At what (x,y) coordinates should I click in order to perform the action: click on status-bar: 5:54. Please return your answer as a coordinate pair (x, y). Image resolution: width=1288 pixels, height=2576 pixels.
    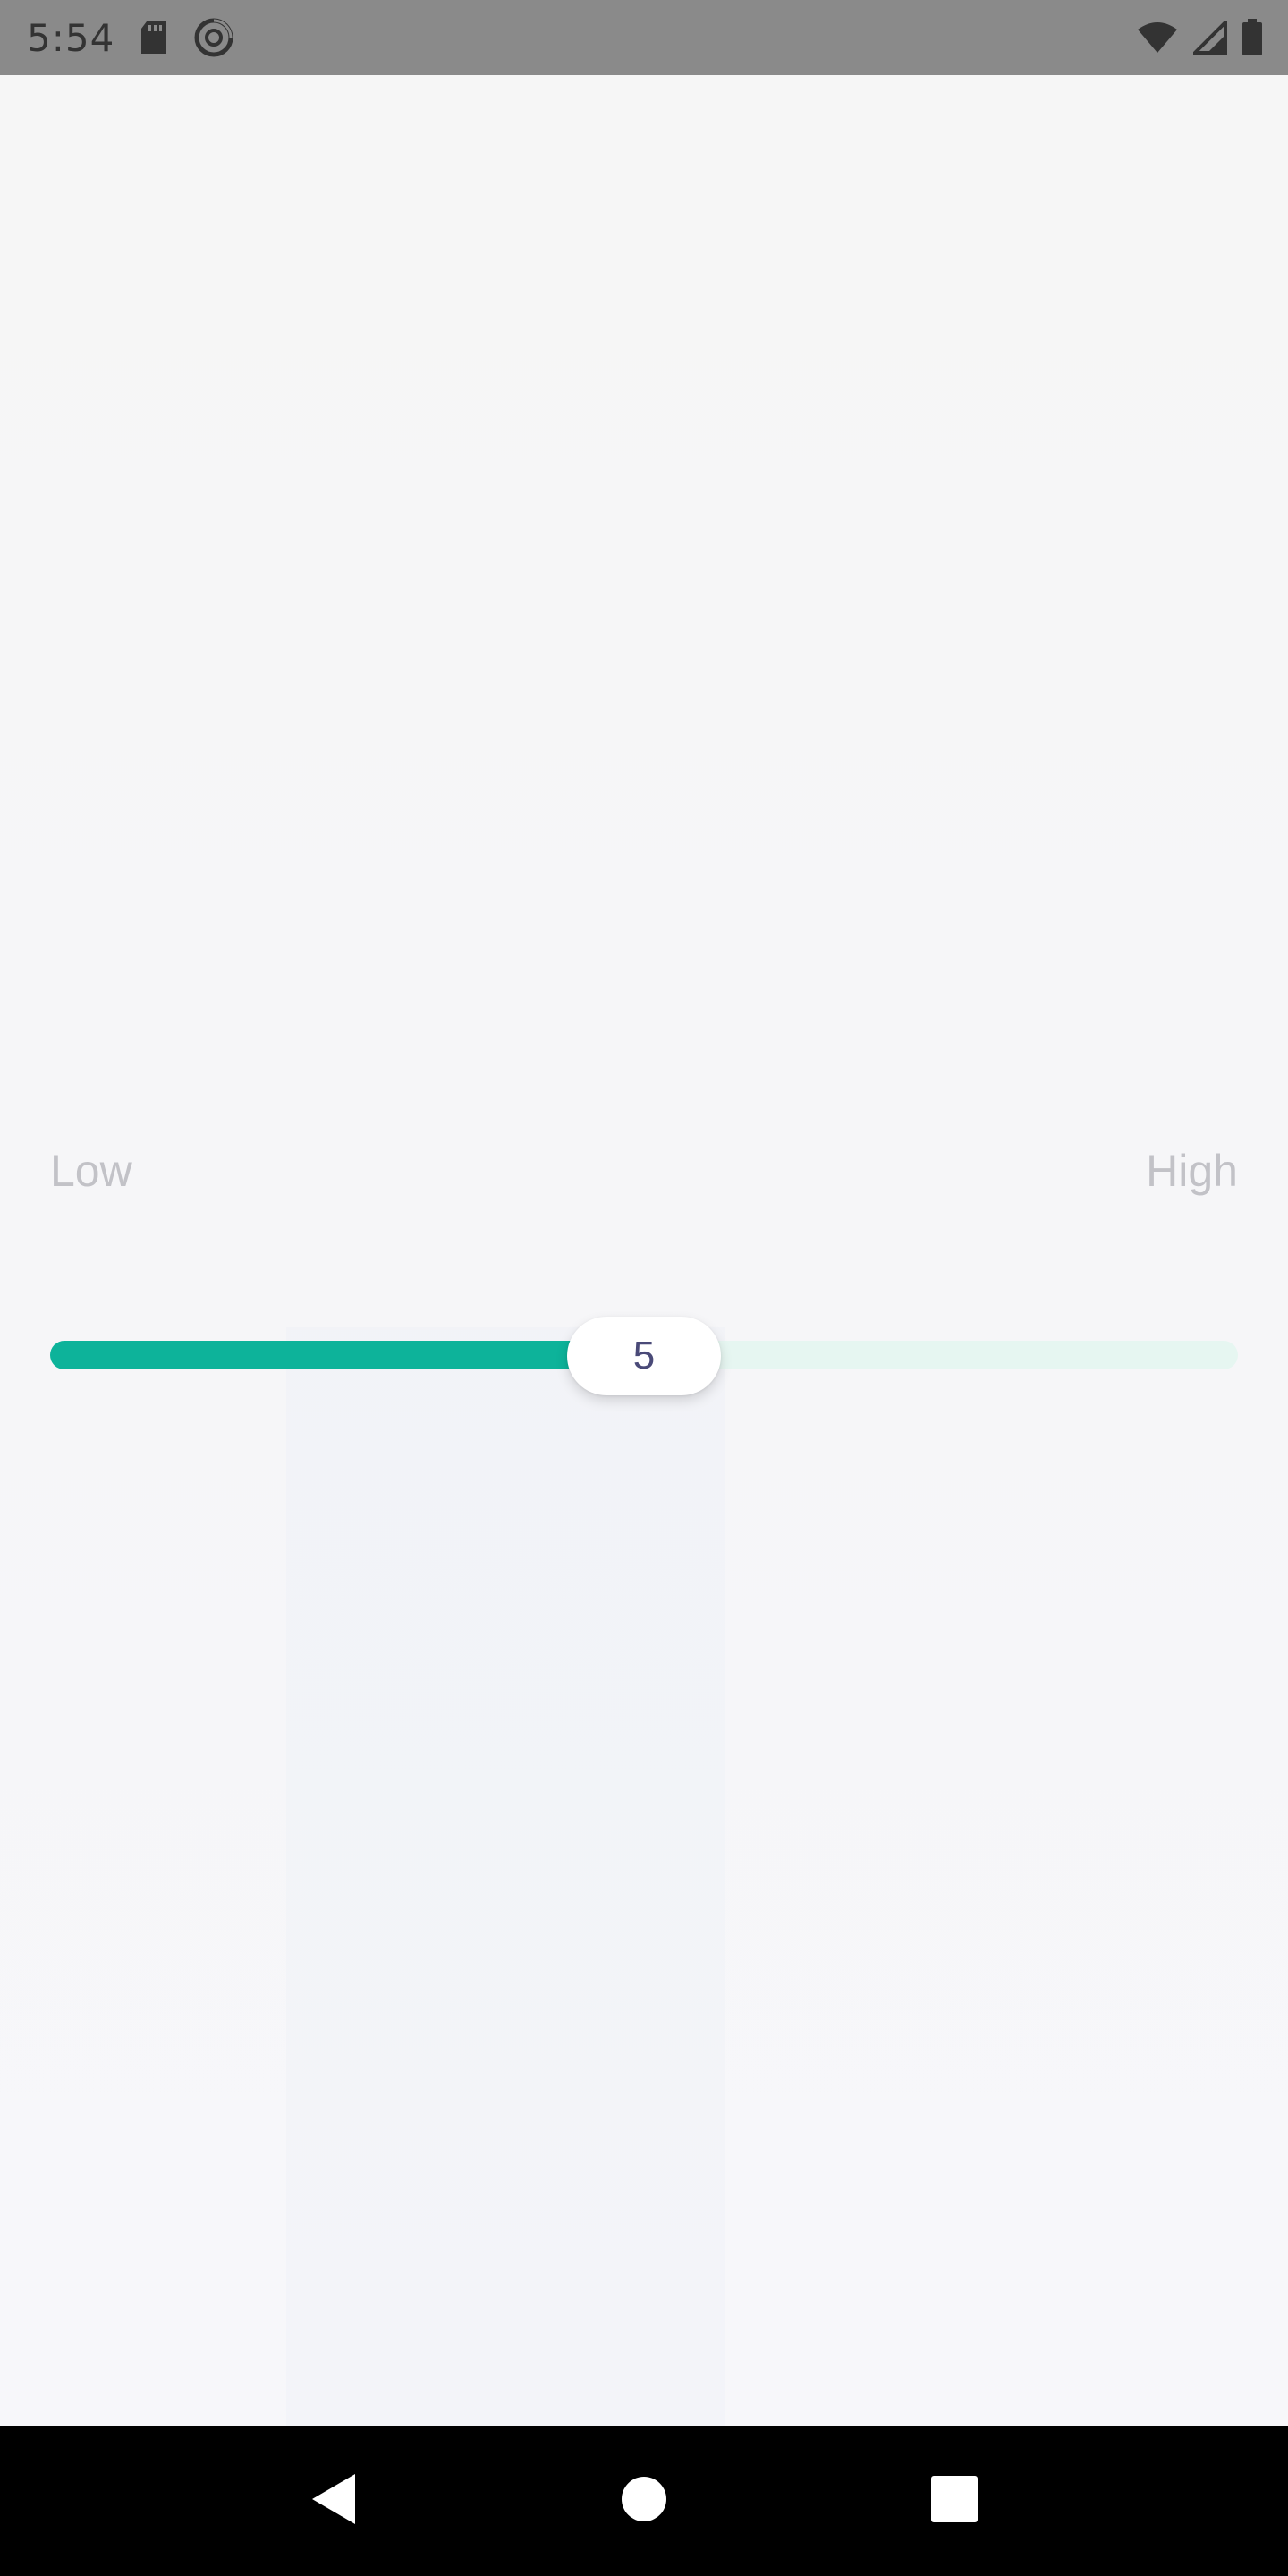
    Looking at the image, I should click on (644, 37).